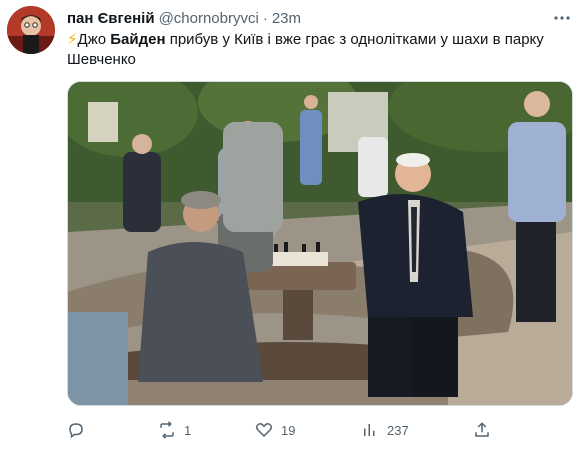 Image resolution: width=582 pixels, height=449 pixels. Describe the element at coordinates (385, 430) in the screenshot. I see `views-button: 237` at that location.